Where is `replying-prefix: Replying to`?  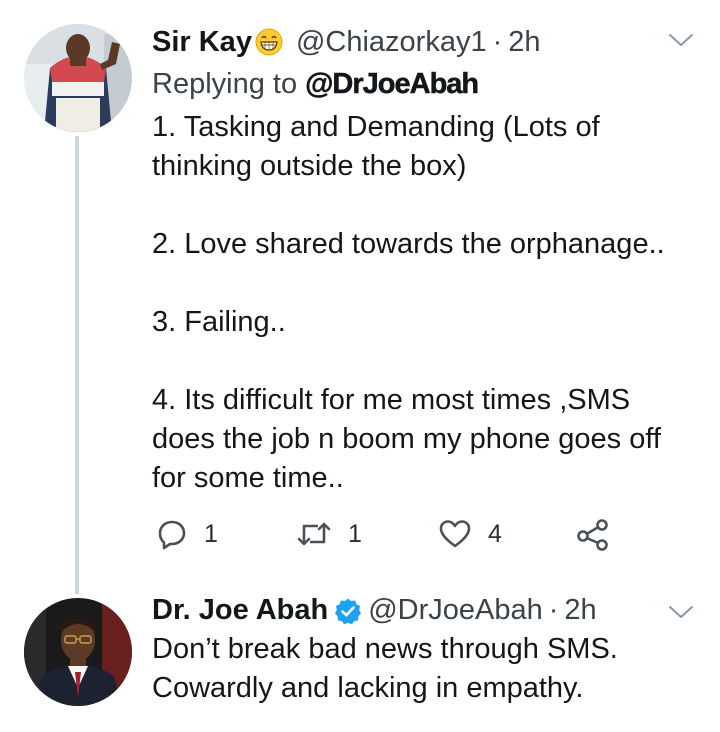
replying-prefix: Replying to is located at coordinates (225, 84).